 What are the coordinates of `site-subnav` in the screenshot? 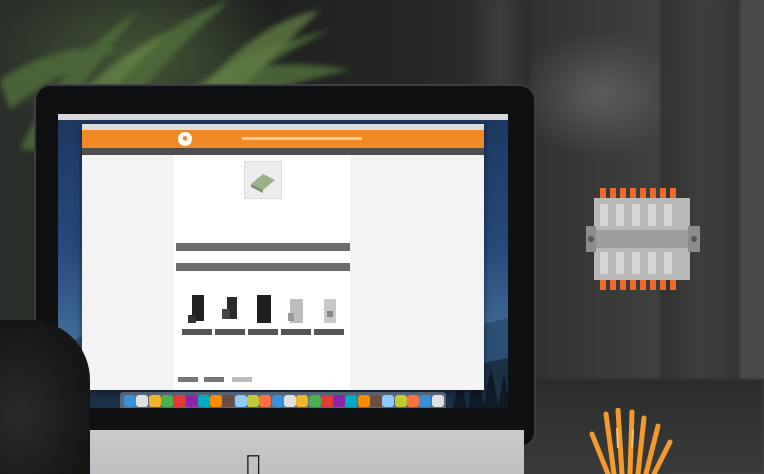 It's located at (283, 151).